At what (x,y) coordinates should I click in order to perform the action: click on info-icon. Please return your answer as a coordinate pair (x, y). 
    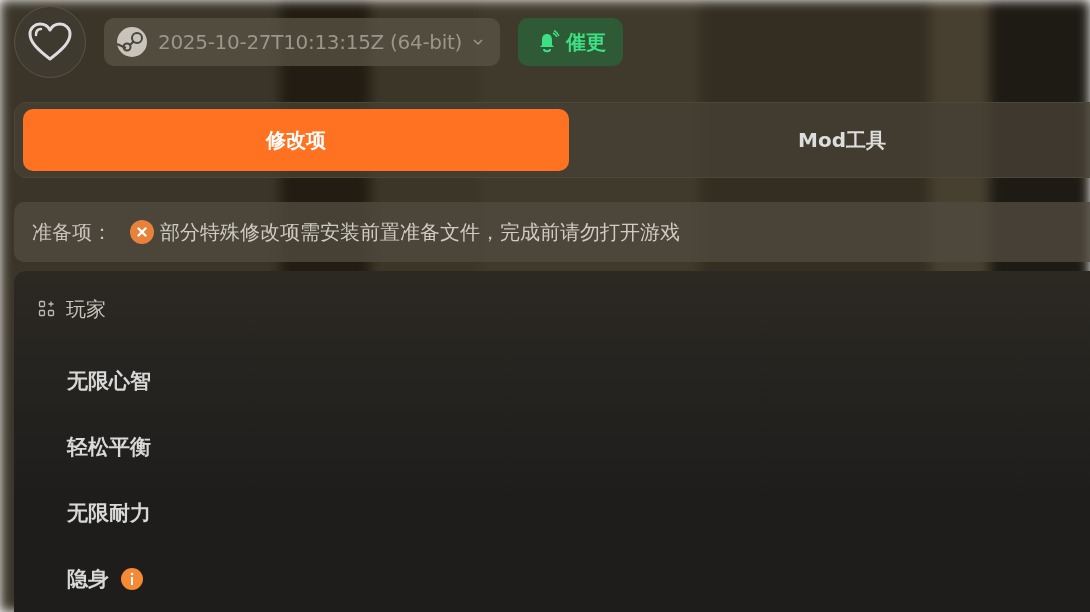
    Looking at the image, I should click on (132, 579).